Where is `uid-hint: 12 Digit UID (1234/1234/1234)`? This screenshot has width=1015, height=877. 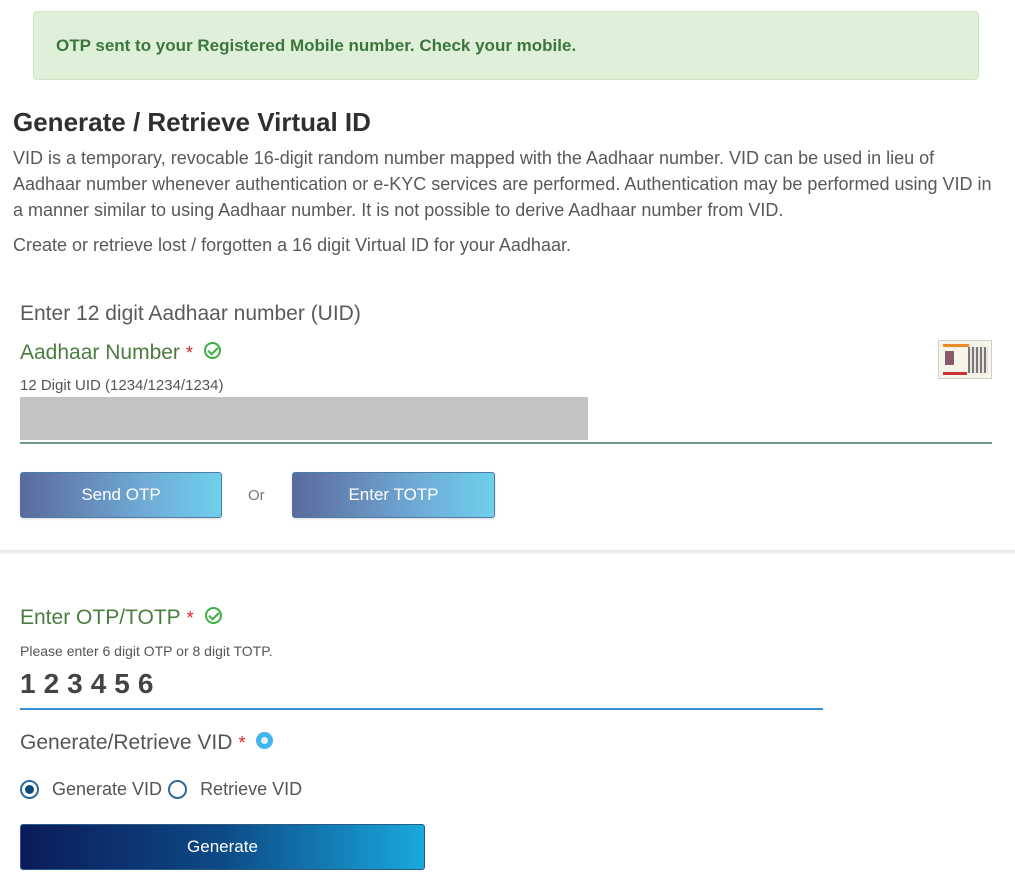
uid-hint: 12 Digit UID (1234/1234/1234) is located at coordinates (122, 385).